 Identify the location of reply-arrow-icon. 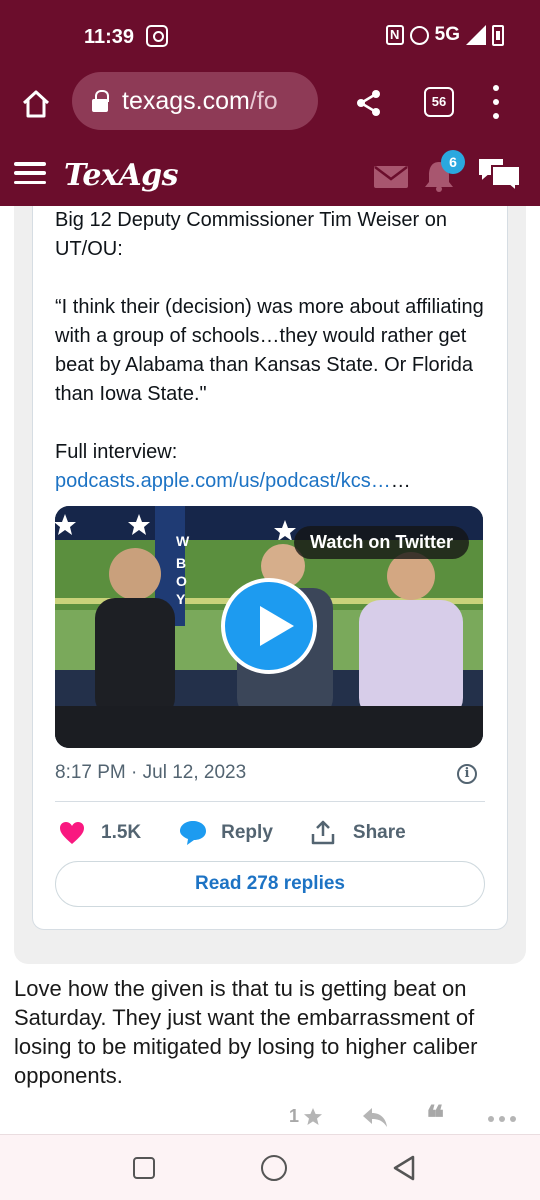
(375, 1117).